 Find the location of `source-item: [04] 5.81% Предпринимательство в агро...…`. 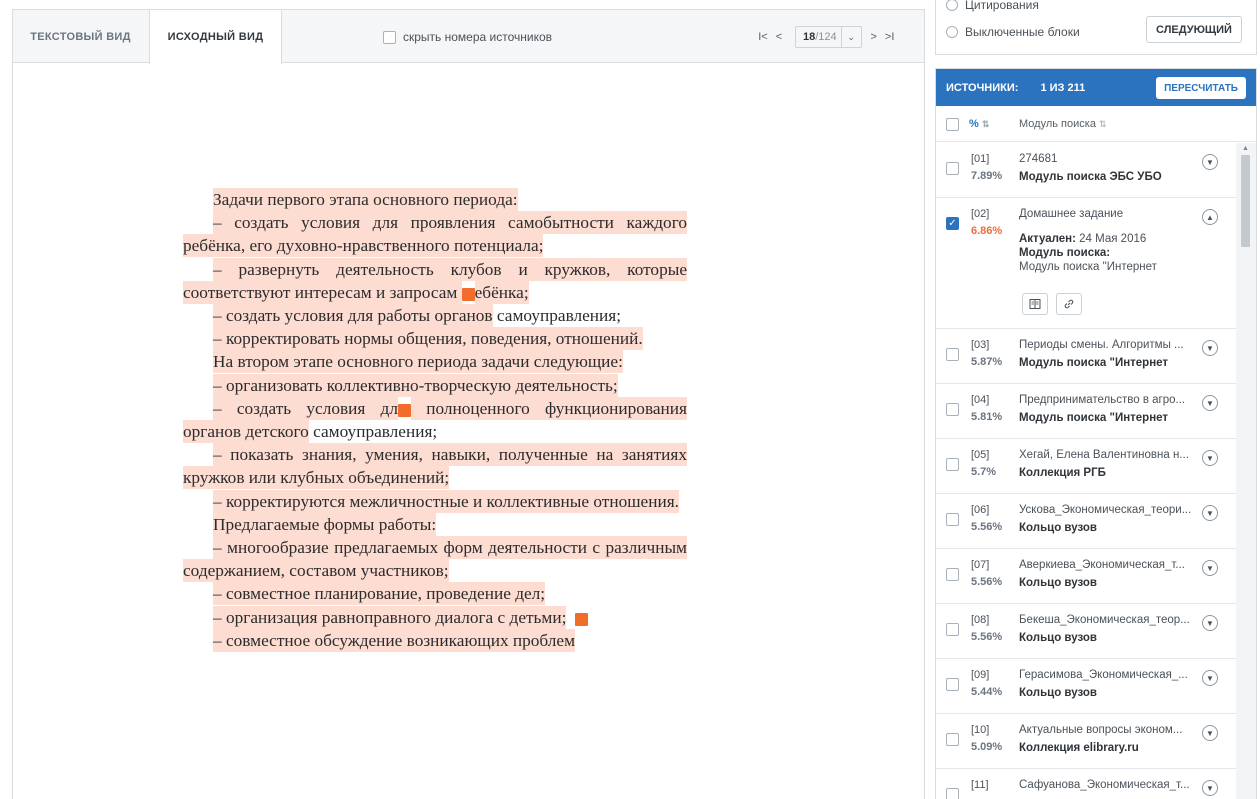

source-item: [04] 5.81% Предпринимательство в агро...… is located at coordinates (1086, 411).